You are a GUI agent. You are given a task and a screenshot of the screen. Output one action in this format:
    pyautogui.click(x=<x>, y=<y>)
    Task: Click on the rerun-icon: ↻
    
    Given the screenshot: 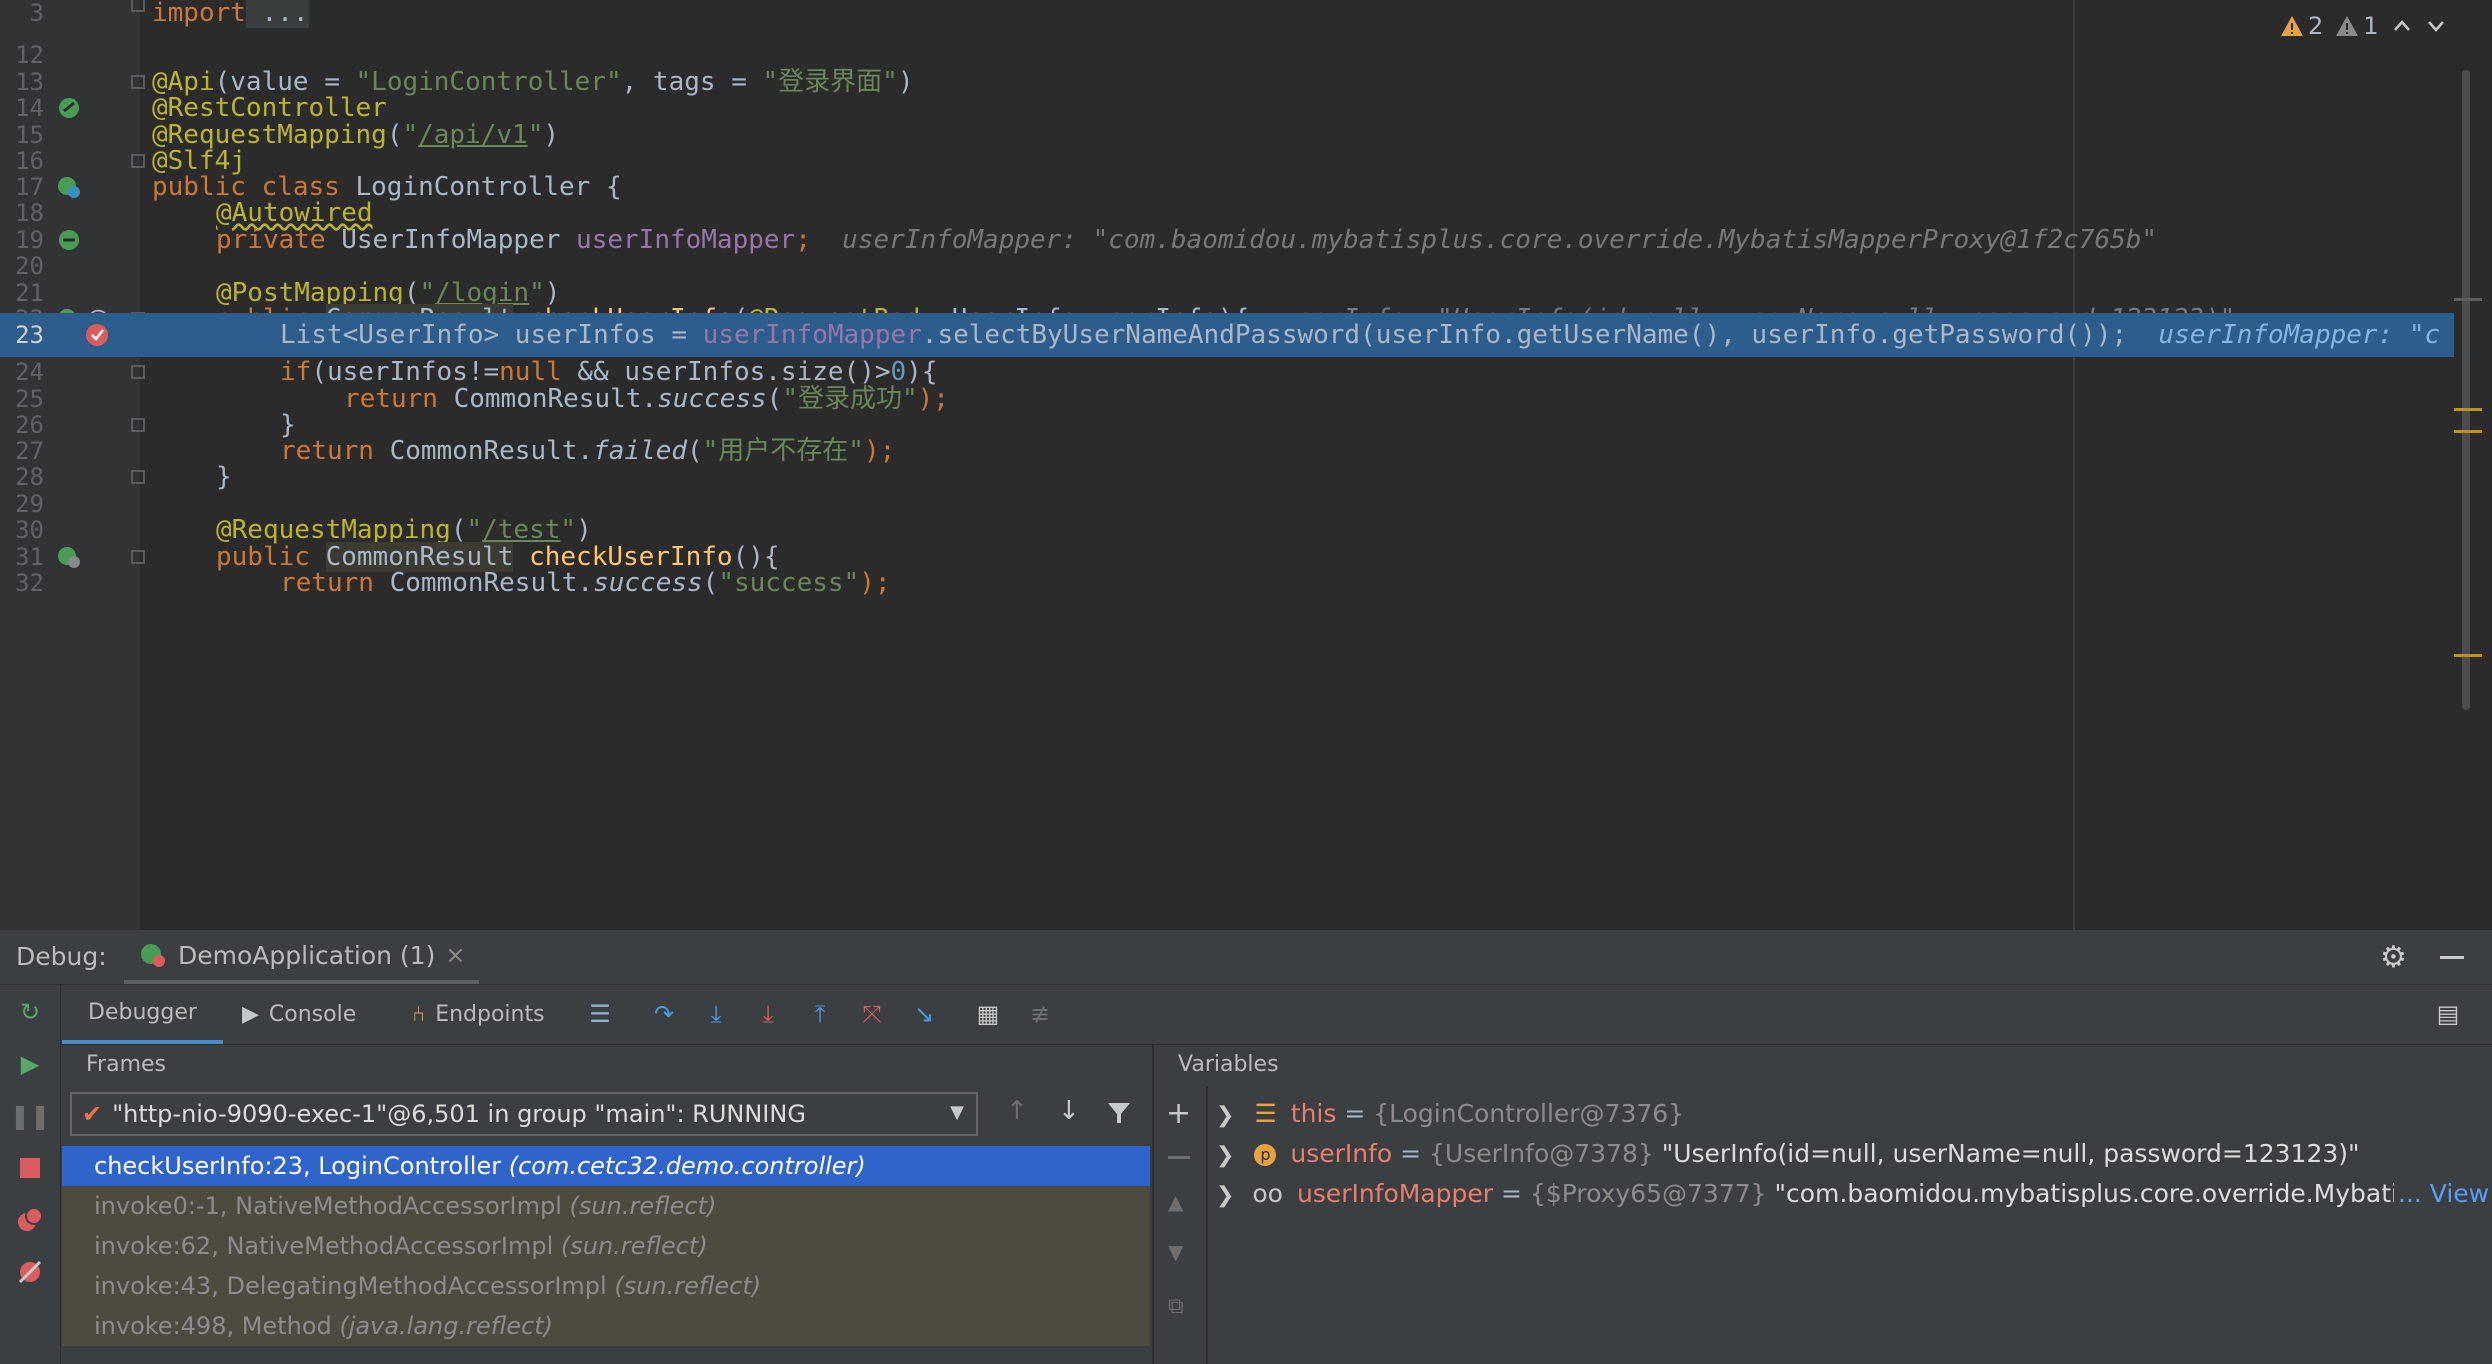 What is the action you would take?
    pyautogui.click(x=30, y=1012)
    